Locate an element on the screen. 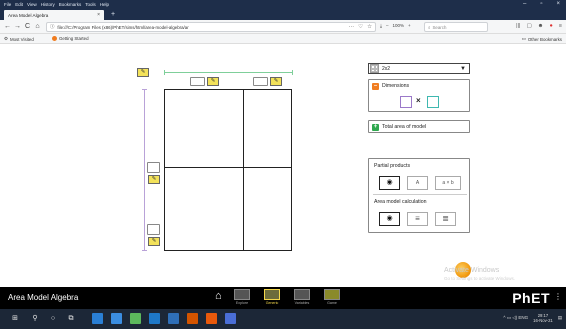  menu-file: File is located at coordinates (7, 4).